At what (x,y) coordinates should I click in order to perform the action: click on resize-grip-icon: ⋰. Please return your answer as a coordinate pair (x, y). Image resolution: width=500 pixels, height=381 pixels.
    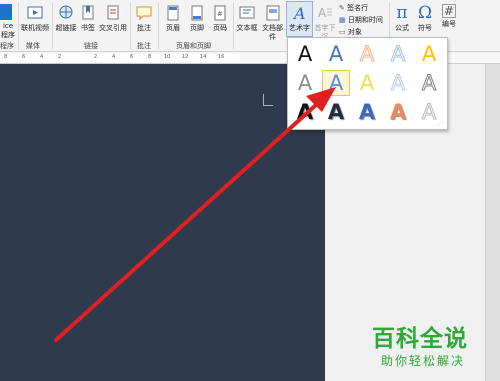
    Looking at the image, I should click on (441, 123).